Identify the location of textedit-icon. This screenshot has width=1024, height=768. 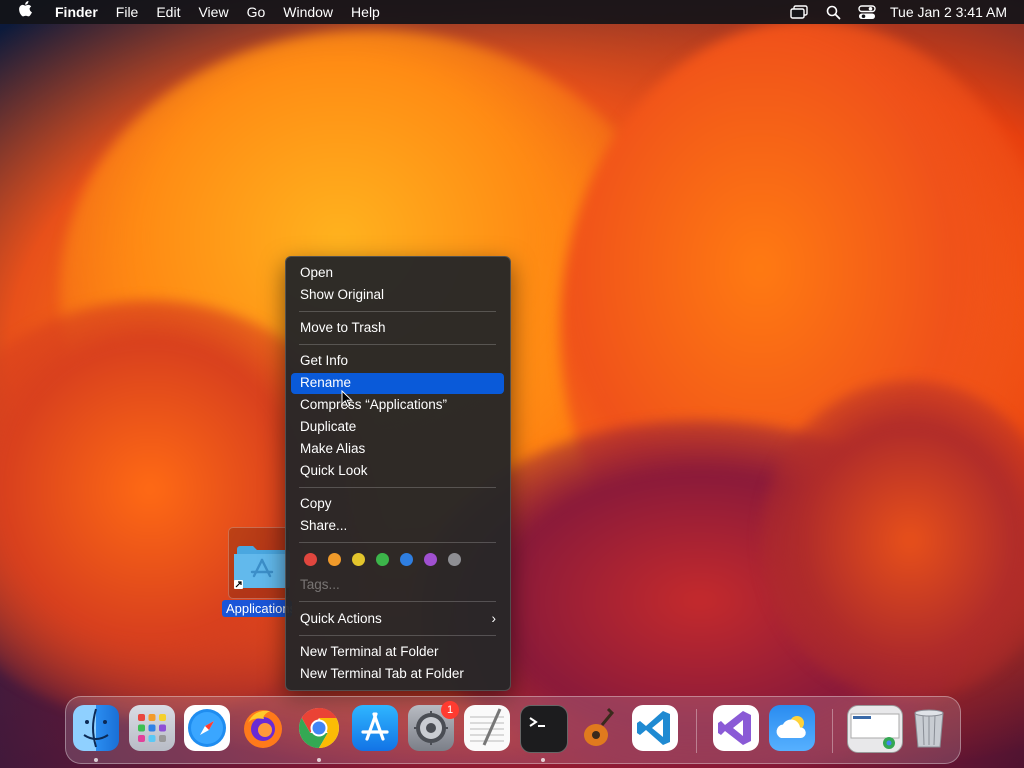
(487, 728).